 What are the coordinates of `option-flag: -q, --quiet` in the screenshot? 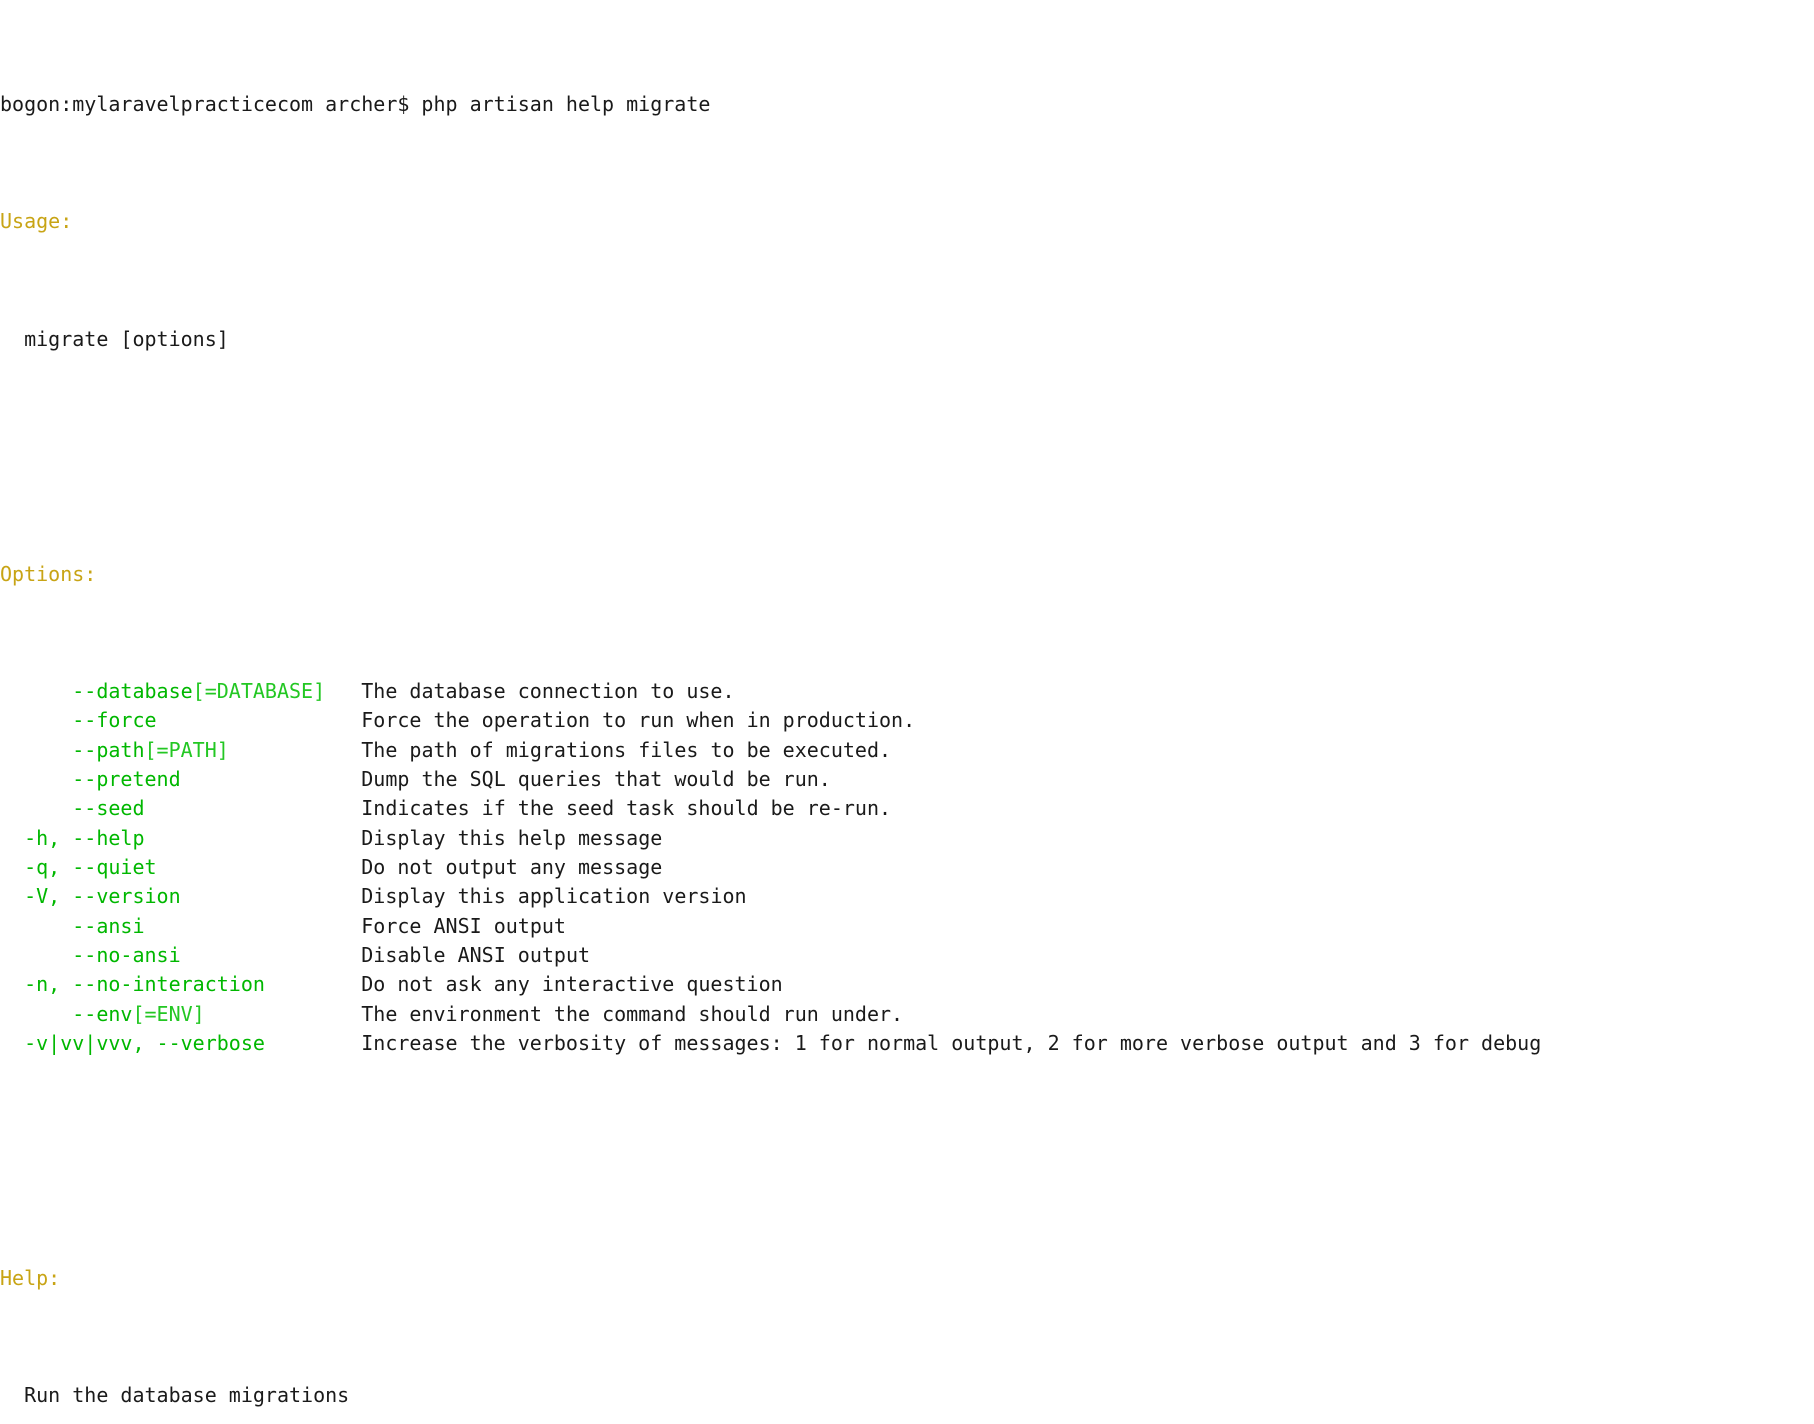 It's located at (78, 866).